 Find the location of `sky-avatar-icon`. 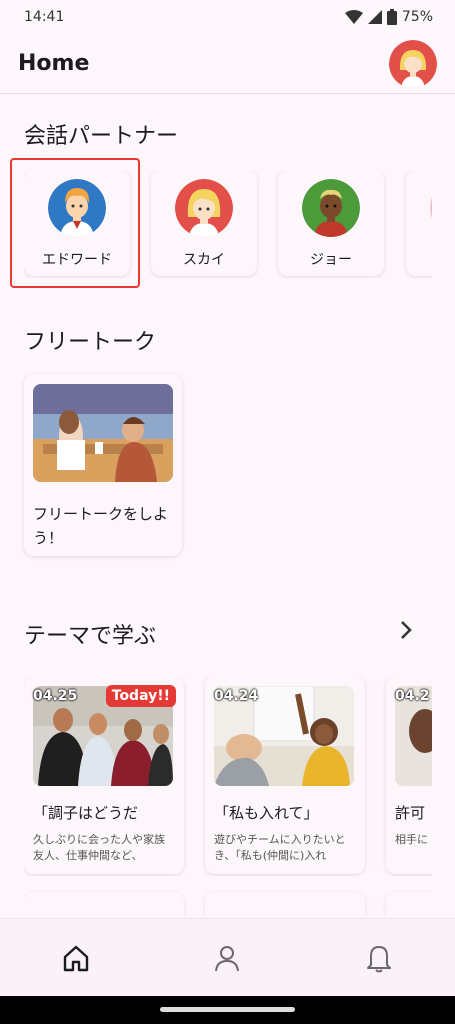

sky-avatar-icon is located at coordinates (204, 208).